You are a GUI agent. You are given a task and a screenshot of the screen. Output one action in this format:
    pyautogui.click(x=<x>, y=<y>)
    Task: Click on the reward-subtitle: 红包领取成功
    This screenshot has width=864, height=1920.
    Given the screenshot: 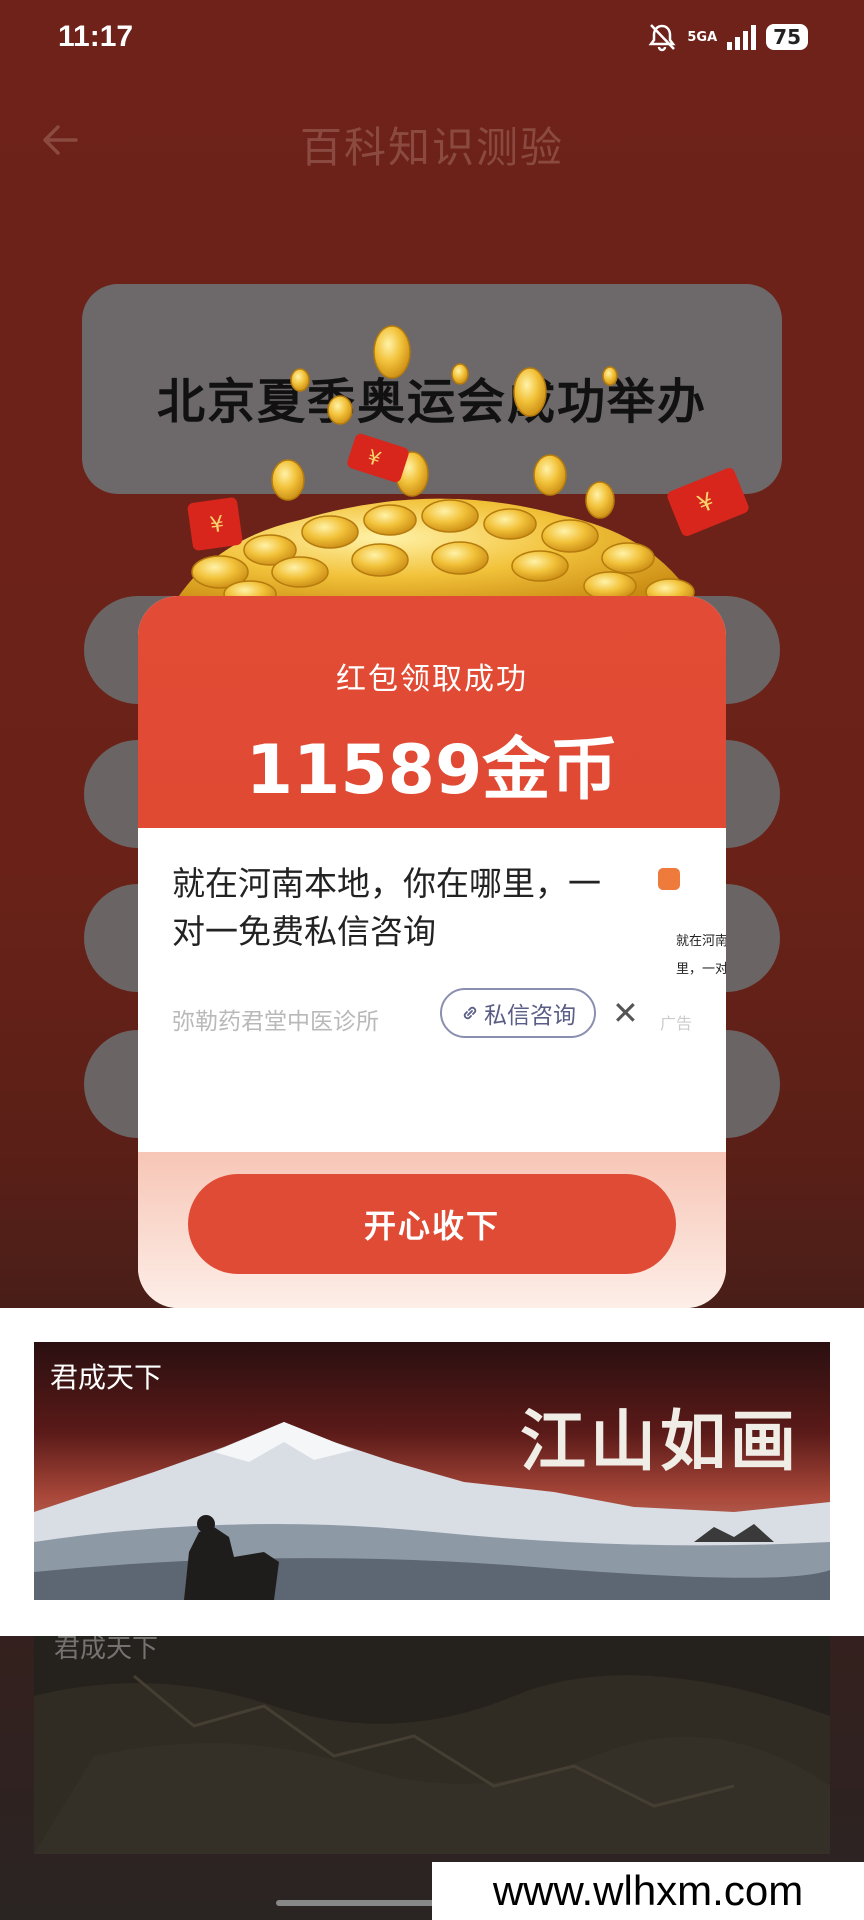 What is the action you would take?
    pyautogui.click(x=432, y=679)
    